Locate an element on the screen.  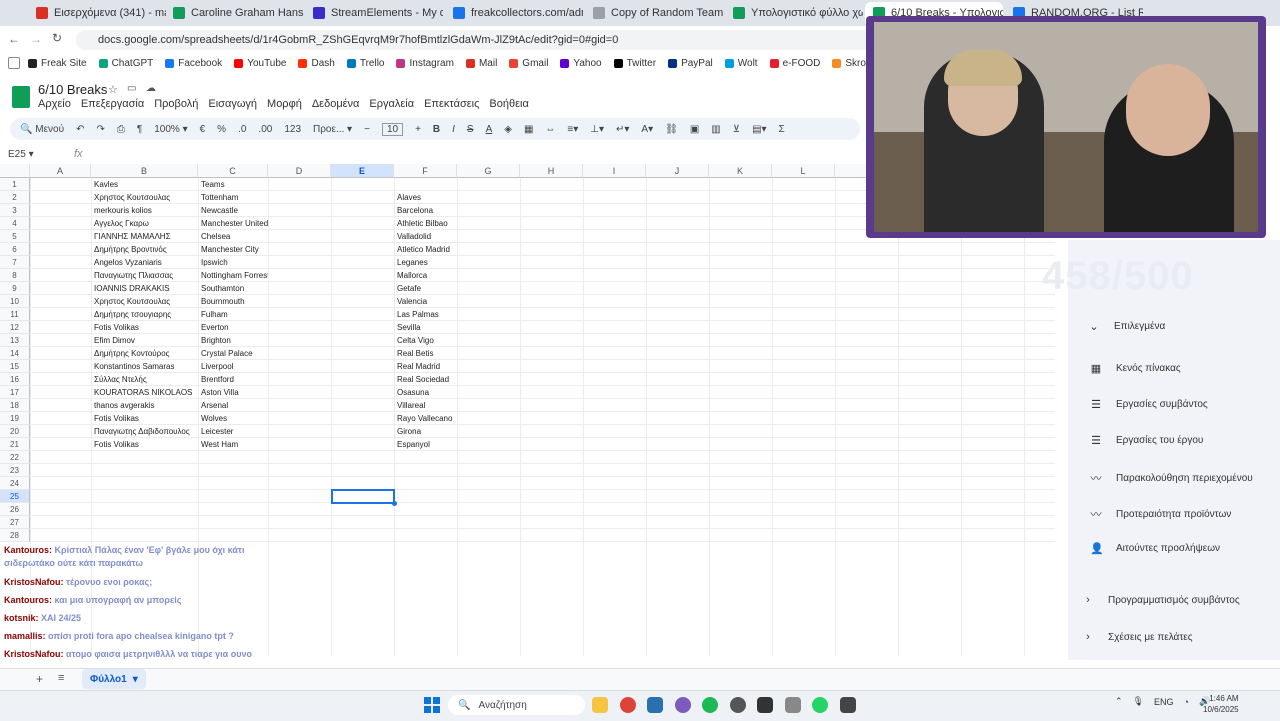
row-header: 19 is located at coordinates (15, 418).